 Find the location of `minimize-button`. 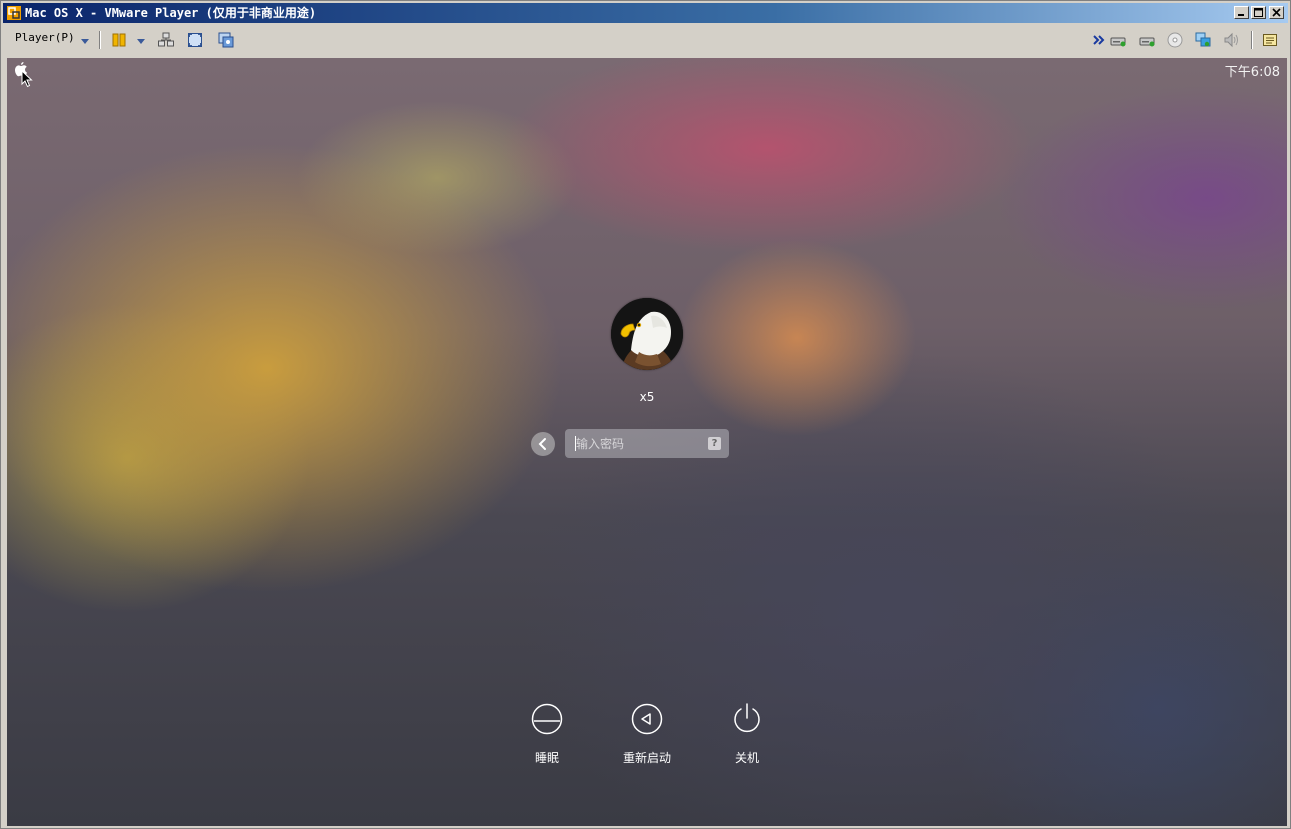

minimize-button is located at coordinates (1241, 12).